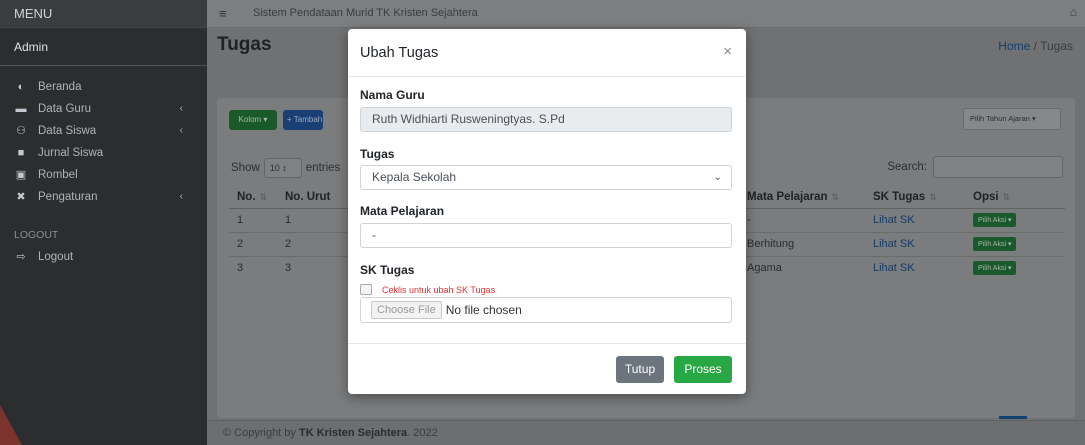 Image resolution: width=1085 pixels, height=445 pixels. Describe the element at coordinates (103, 87) in the screenshot. I see `sidebar-item-beranda: ◐ Beranda` at that location.